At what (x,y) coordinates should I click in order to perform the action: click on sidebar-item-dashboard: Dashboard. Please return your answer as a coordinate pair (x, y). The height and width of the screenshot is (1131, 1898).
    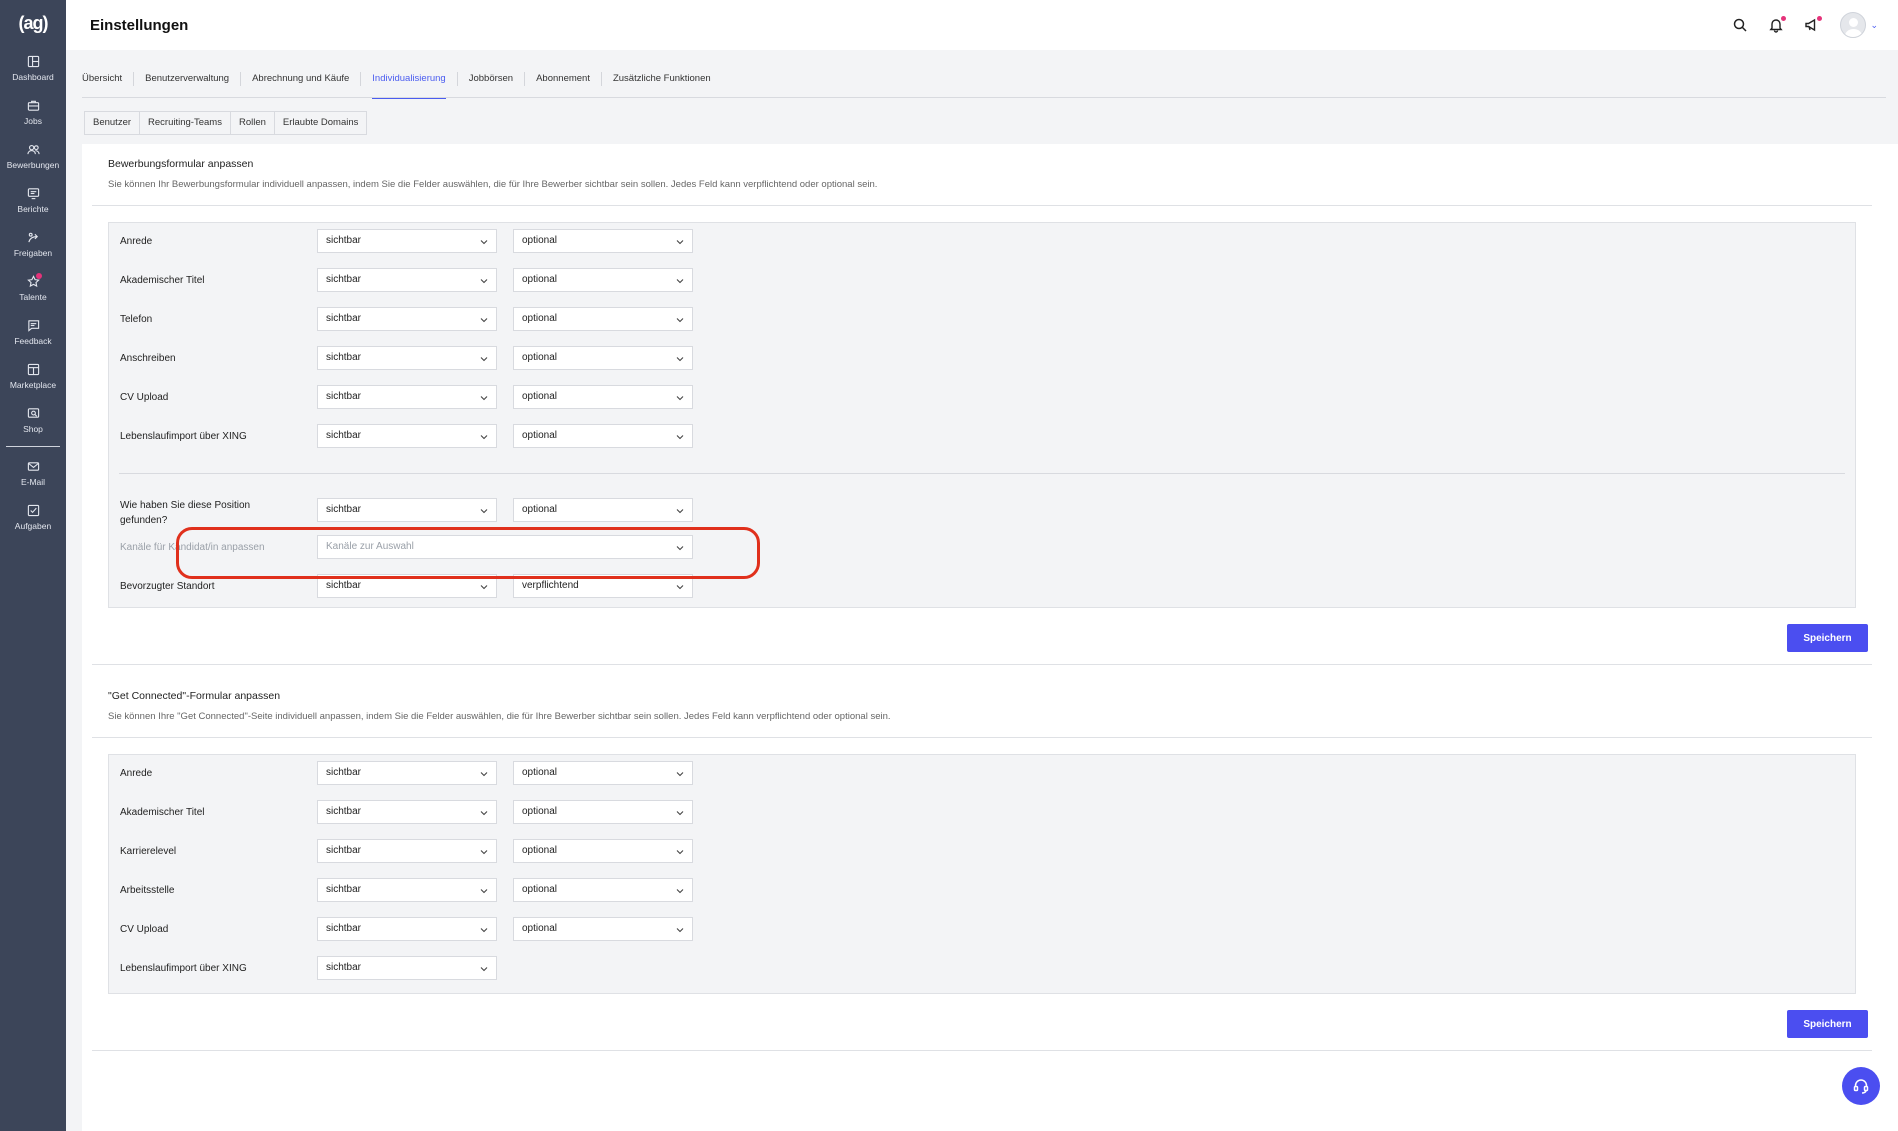
    Looking at the image, I should click on (33, 68).